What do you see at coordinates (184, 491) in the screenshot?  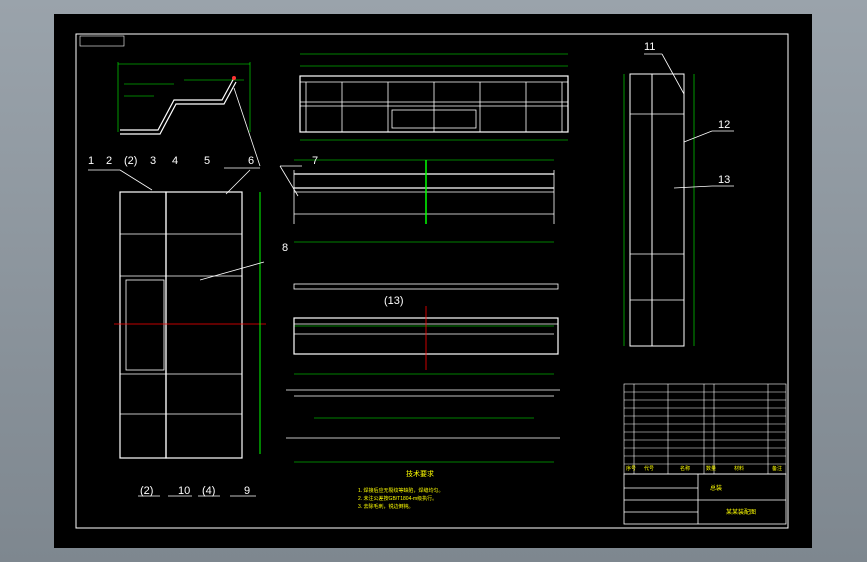 I see `callout-10: 10` at bounding box center [184, 491].